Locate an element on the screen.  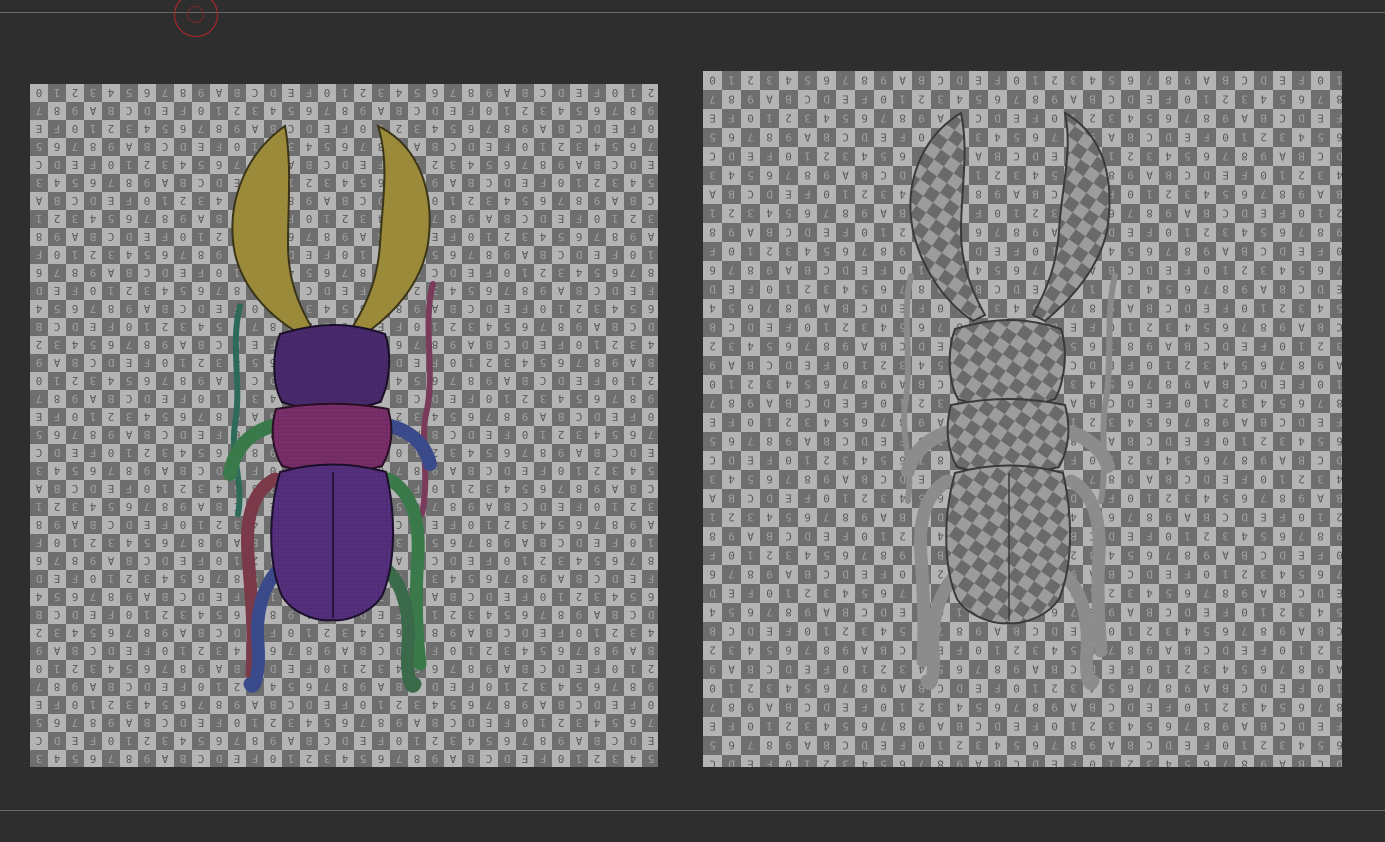
mandible-left is located at coordinates (272, 230).